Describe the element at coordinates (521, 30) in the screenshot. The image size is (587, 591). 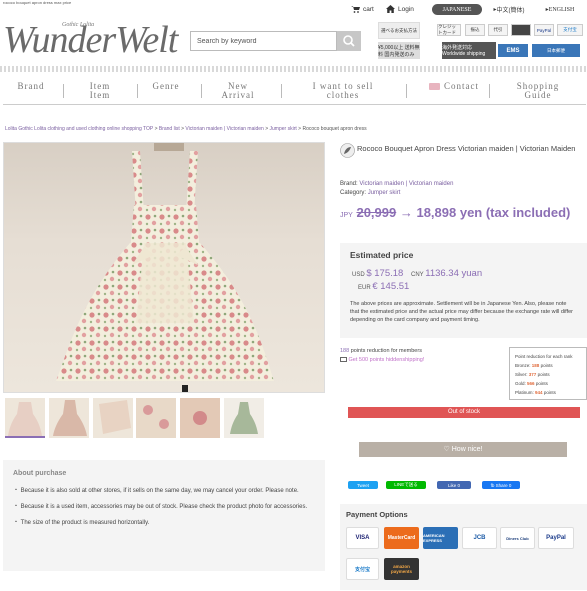
I see `amazon-pay-badge` at that location.